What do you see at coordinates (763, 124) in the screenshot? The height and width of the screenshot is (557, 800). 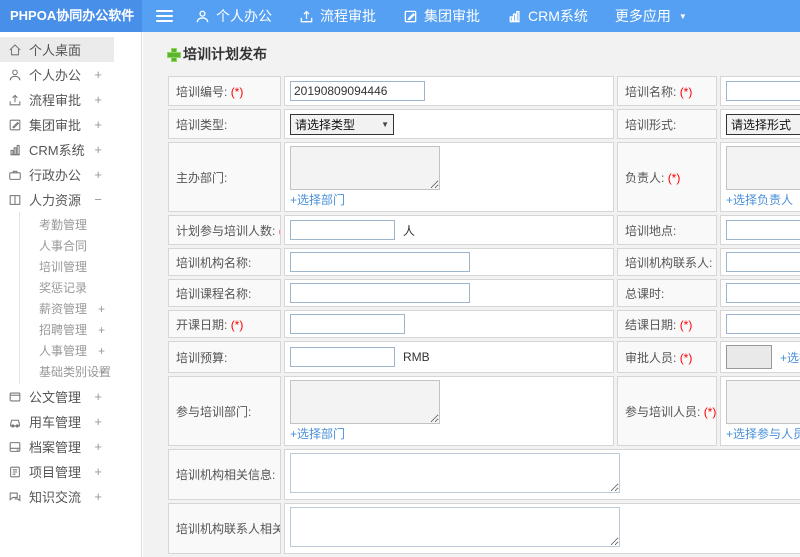 I see `training-form-select: 请选择形式▼` at bounding box center [763, 124].